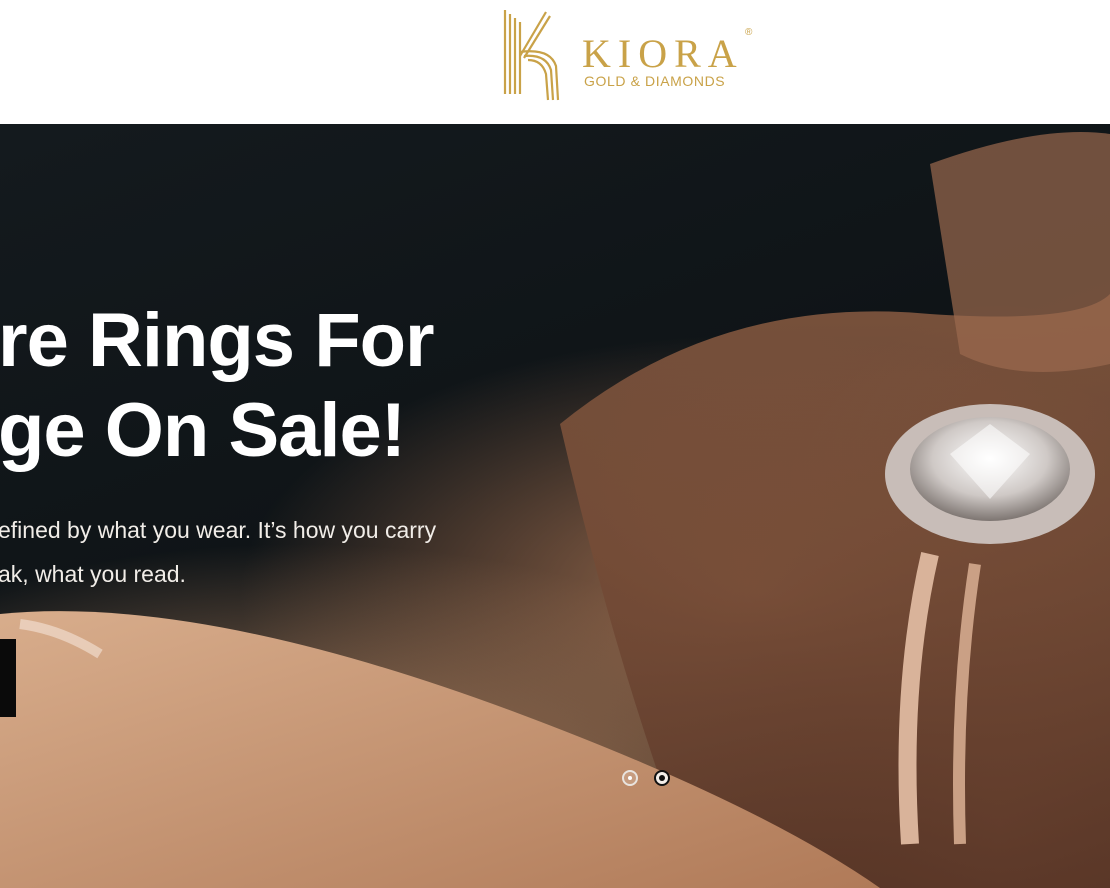 The width and height of the screenshot is (1110, 888). What do you see at coordinates (655, 81) in the screenshot?
I see `brand-tagline: GOLD & DIAMONDS` at bounding box center [655, 81].